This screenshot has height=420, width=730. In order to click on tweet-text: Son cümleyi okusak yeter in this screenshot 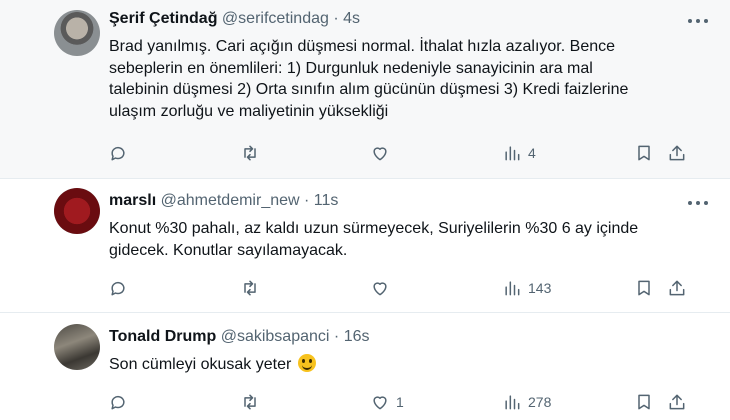, I will do `click(399, 365)`.